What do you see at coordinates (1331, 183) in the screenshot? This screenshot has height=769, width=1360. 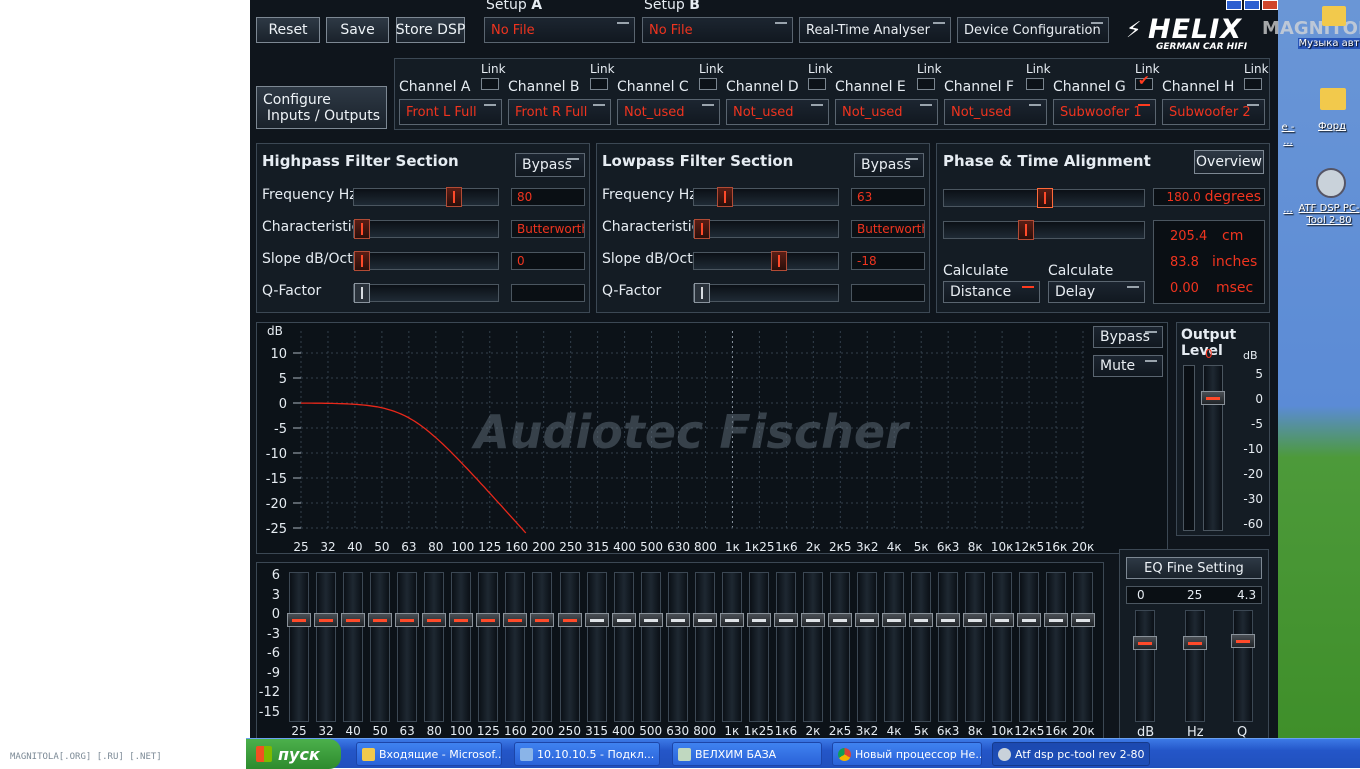 I see `atf-dsp-icon` at bounding box center [1331, 183].